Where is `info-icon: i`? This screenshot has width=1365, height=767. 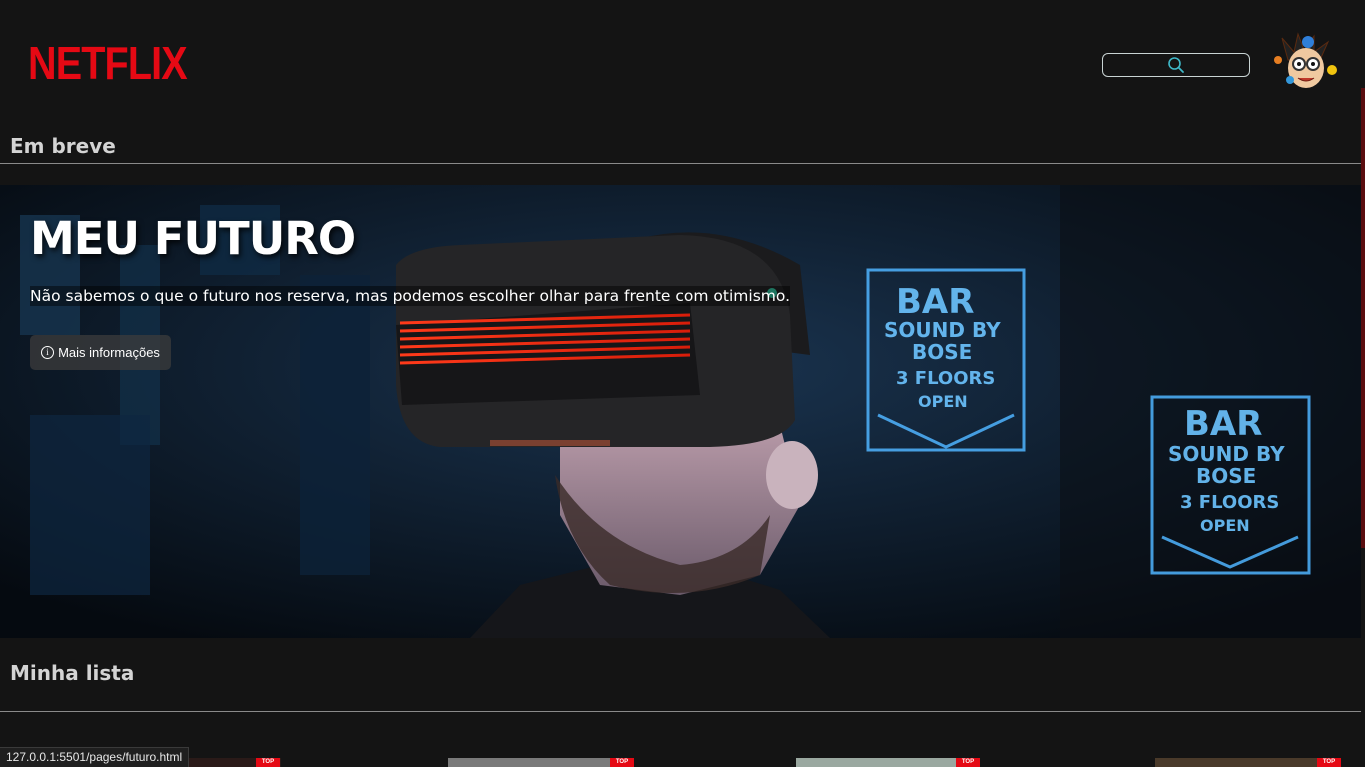
info-icon: i is located at coordinates (48, 352).